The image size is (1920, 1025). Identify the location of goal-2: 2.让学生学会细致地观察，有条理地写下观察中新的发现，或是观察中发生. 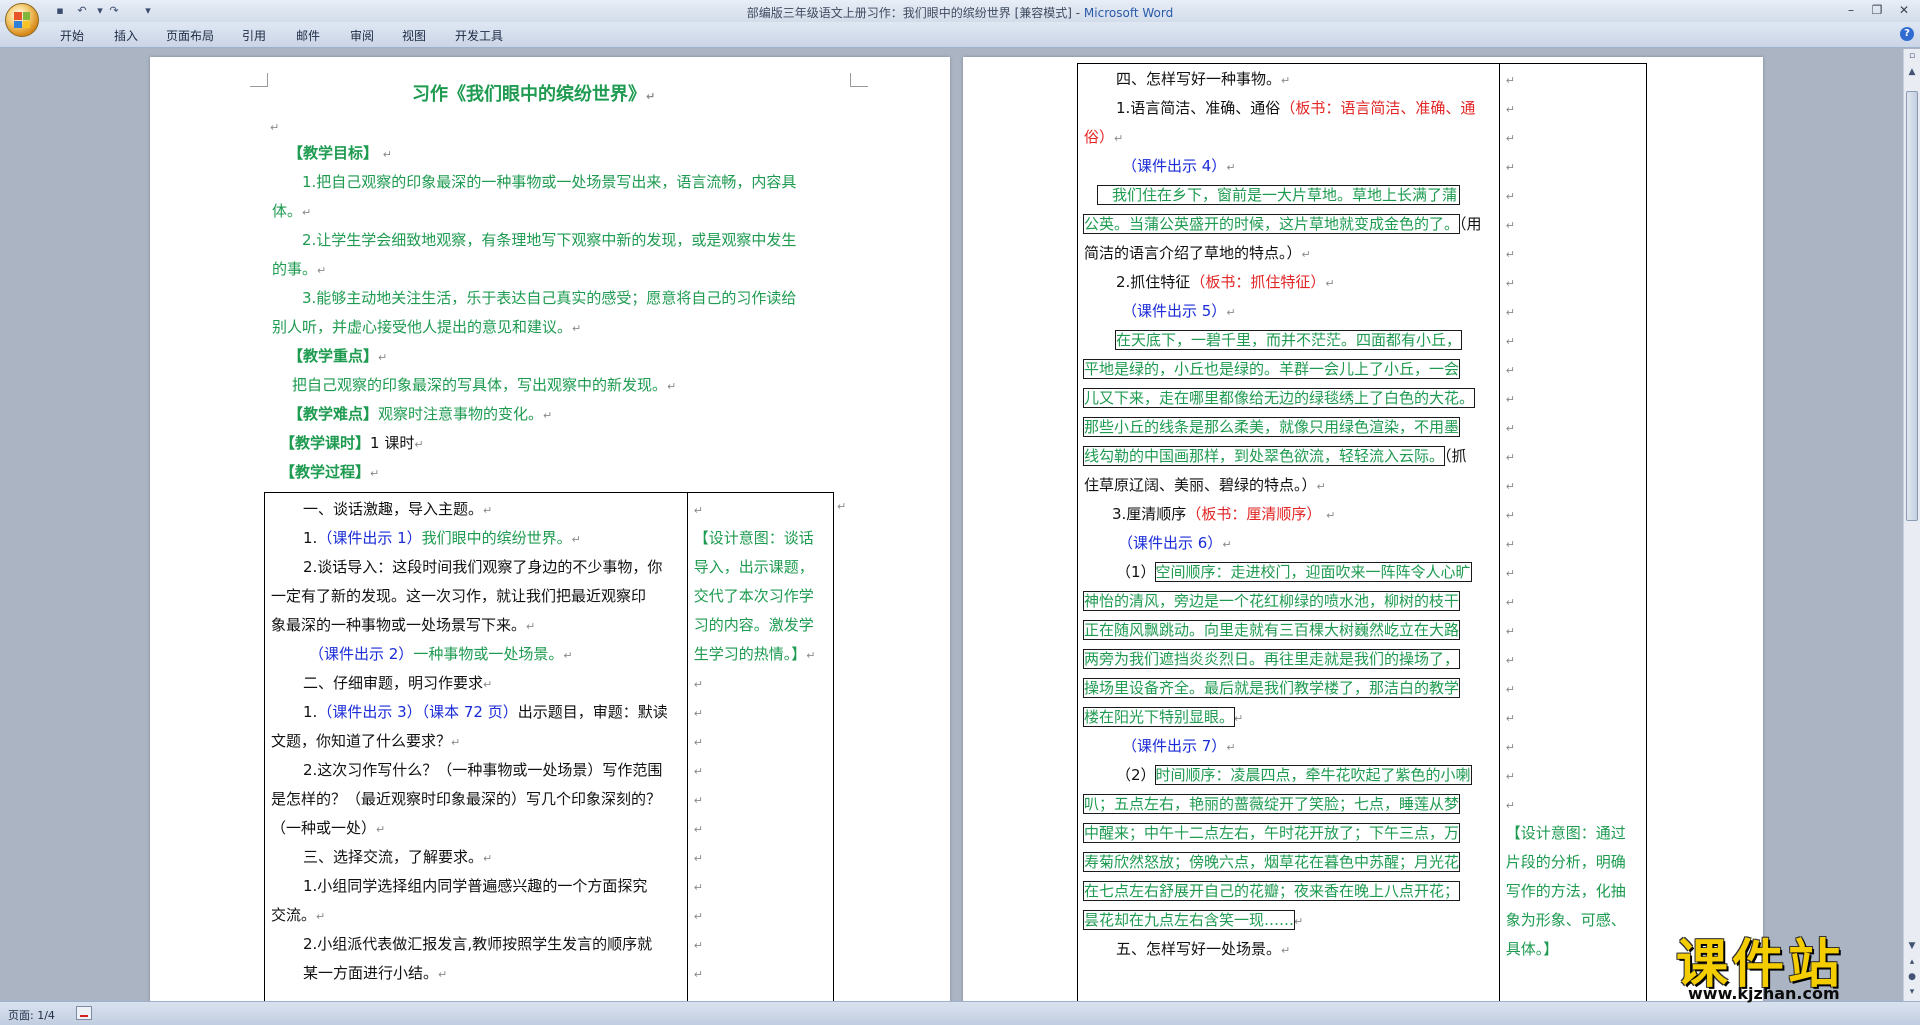
(549, 240).